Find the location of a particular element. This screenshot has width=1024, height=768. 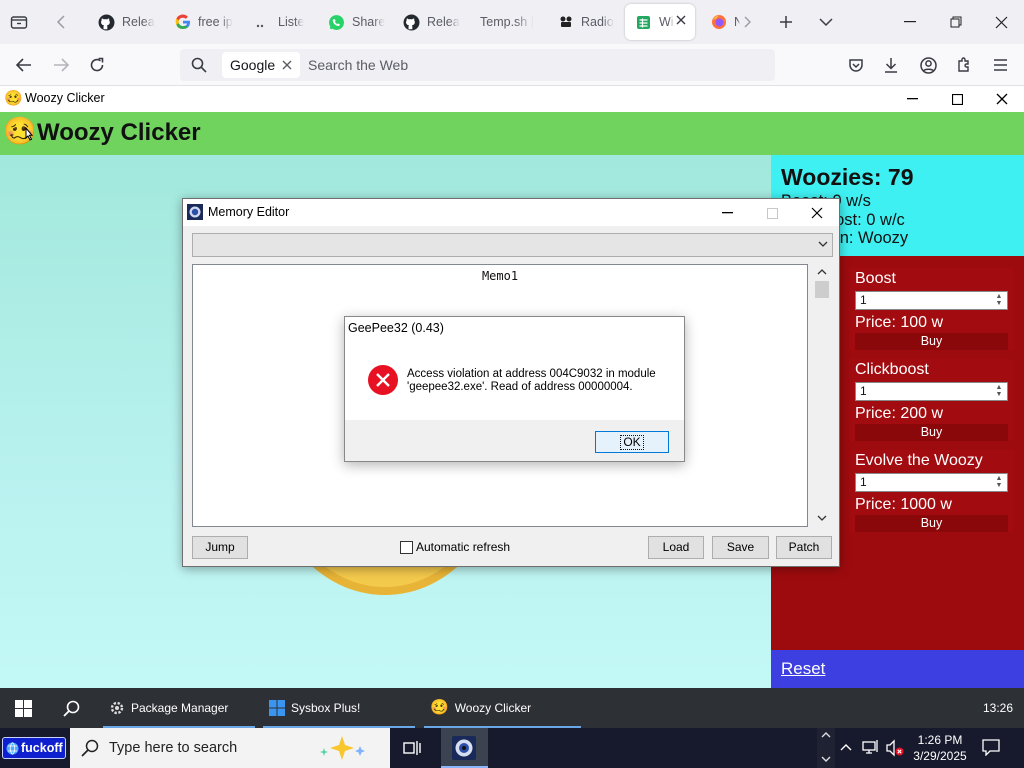

search-icon is located at coordinates (199, 65).